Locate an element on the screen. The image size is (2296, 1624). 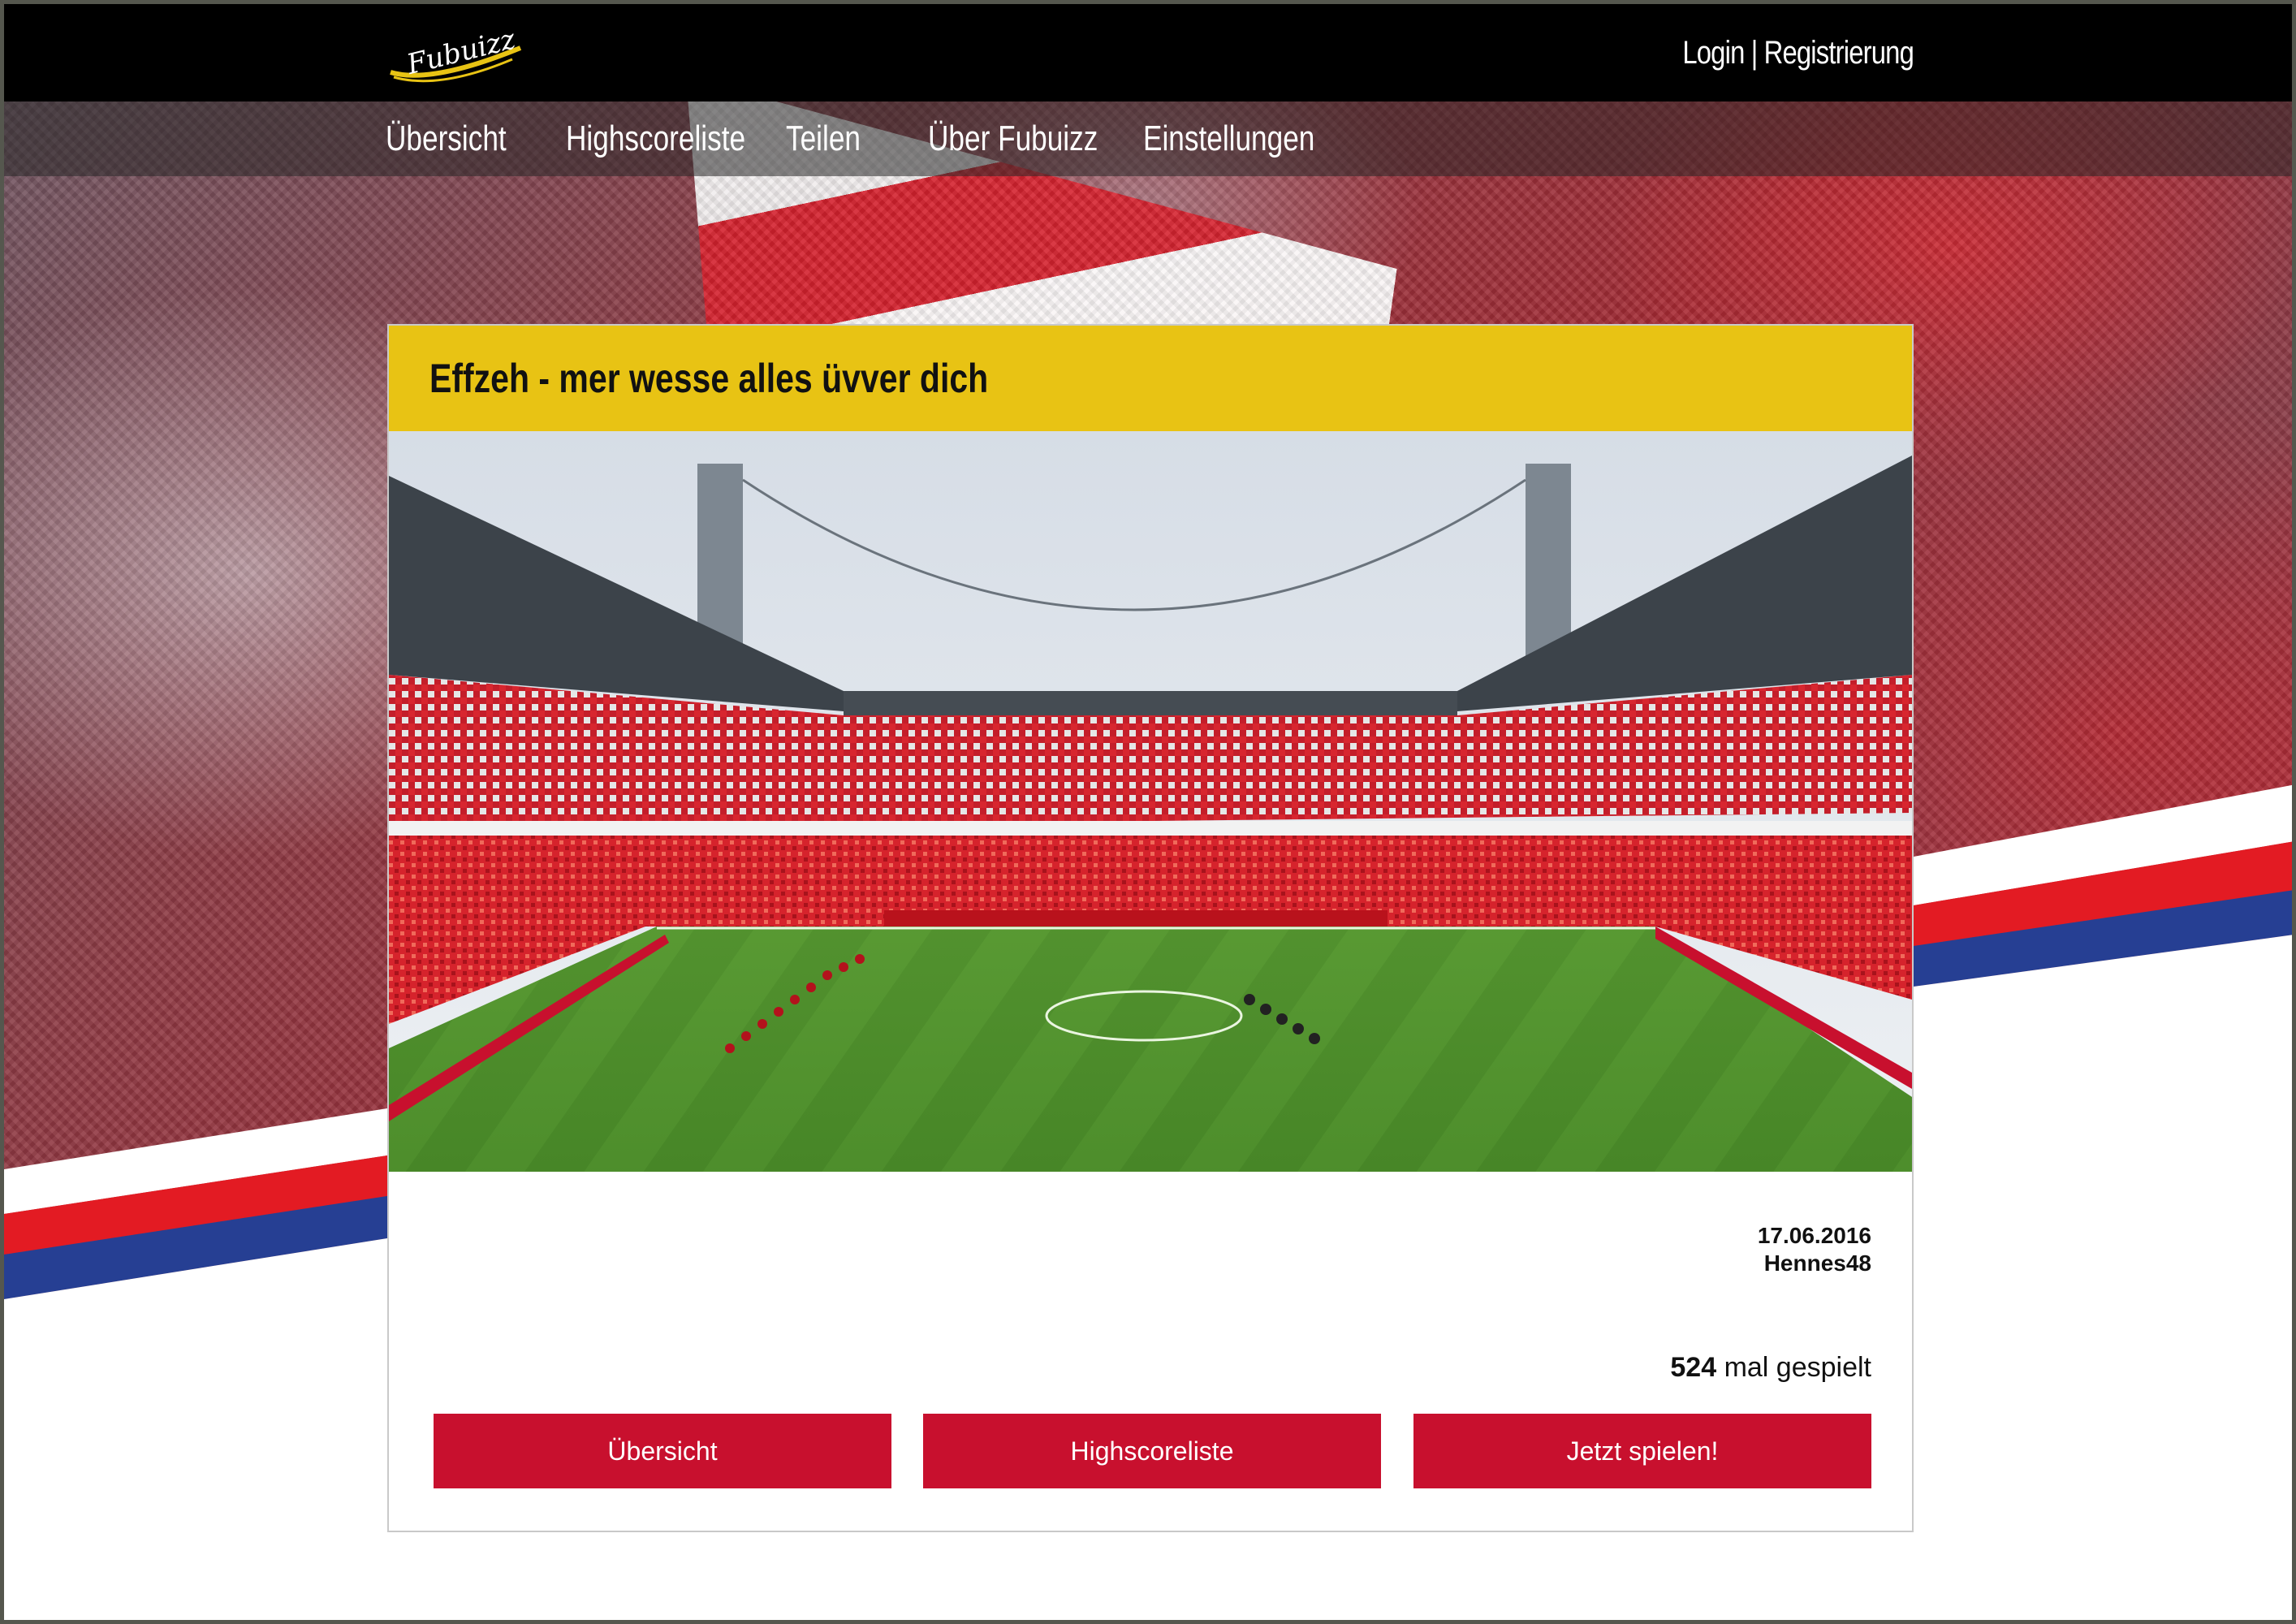
nav-item-highscore: Highscoreliste is located at coordinates (655, 139).